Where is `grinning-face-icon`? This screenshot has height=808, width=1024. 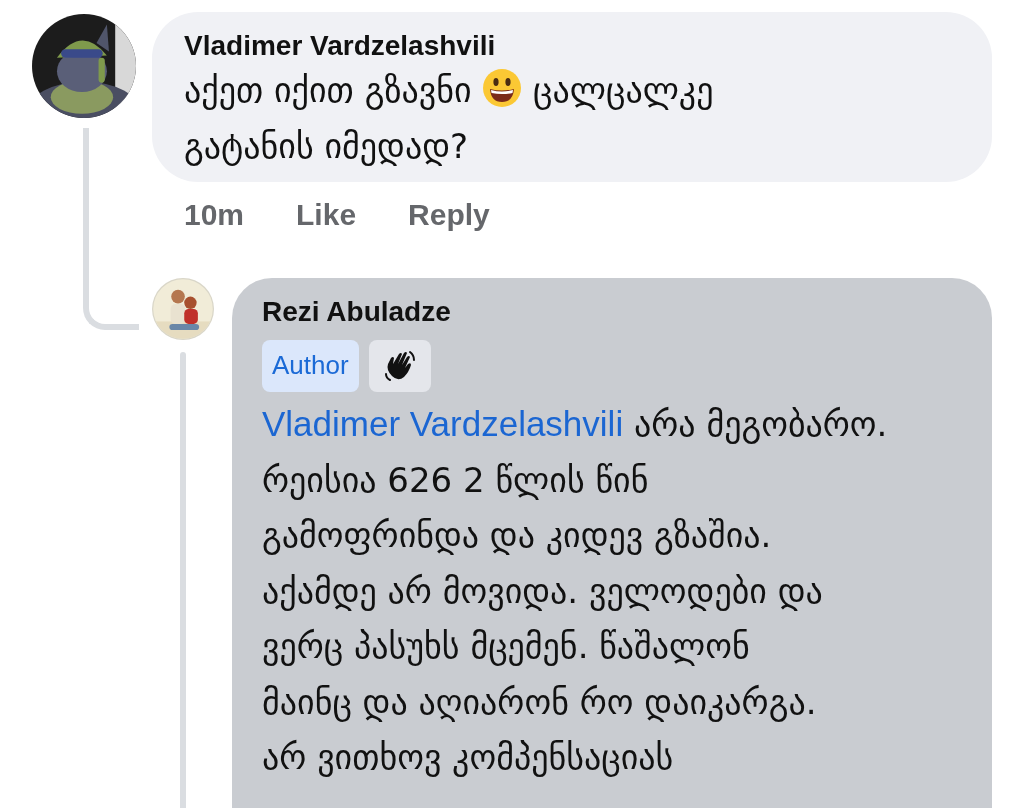
grinning-face-icon is located at coordinates (502, 88).